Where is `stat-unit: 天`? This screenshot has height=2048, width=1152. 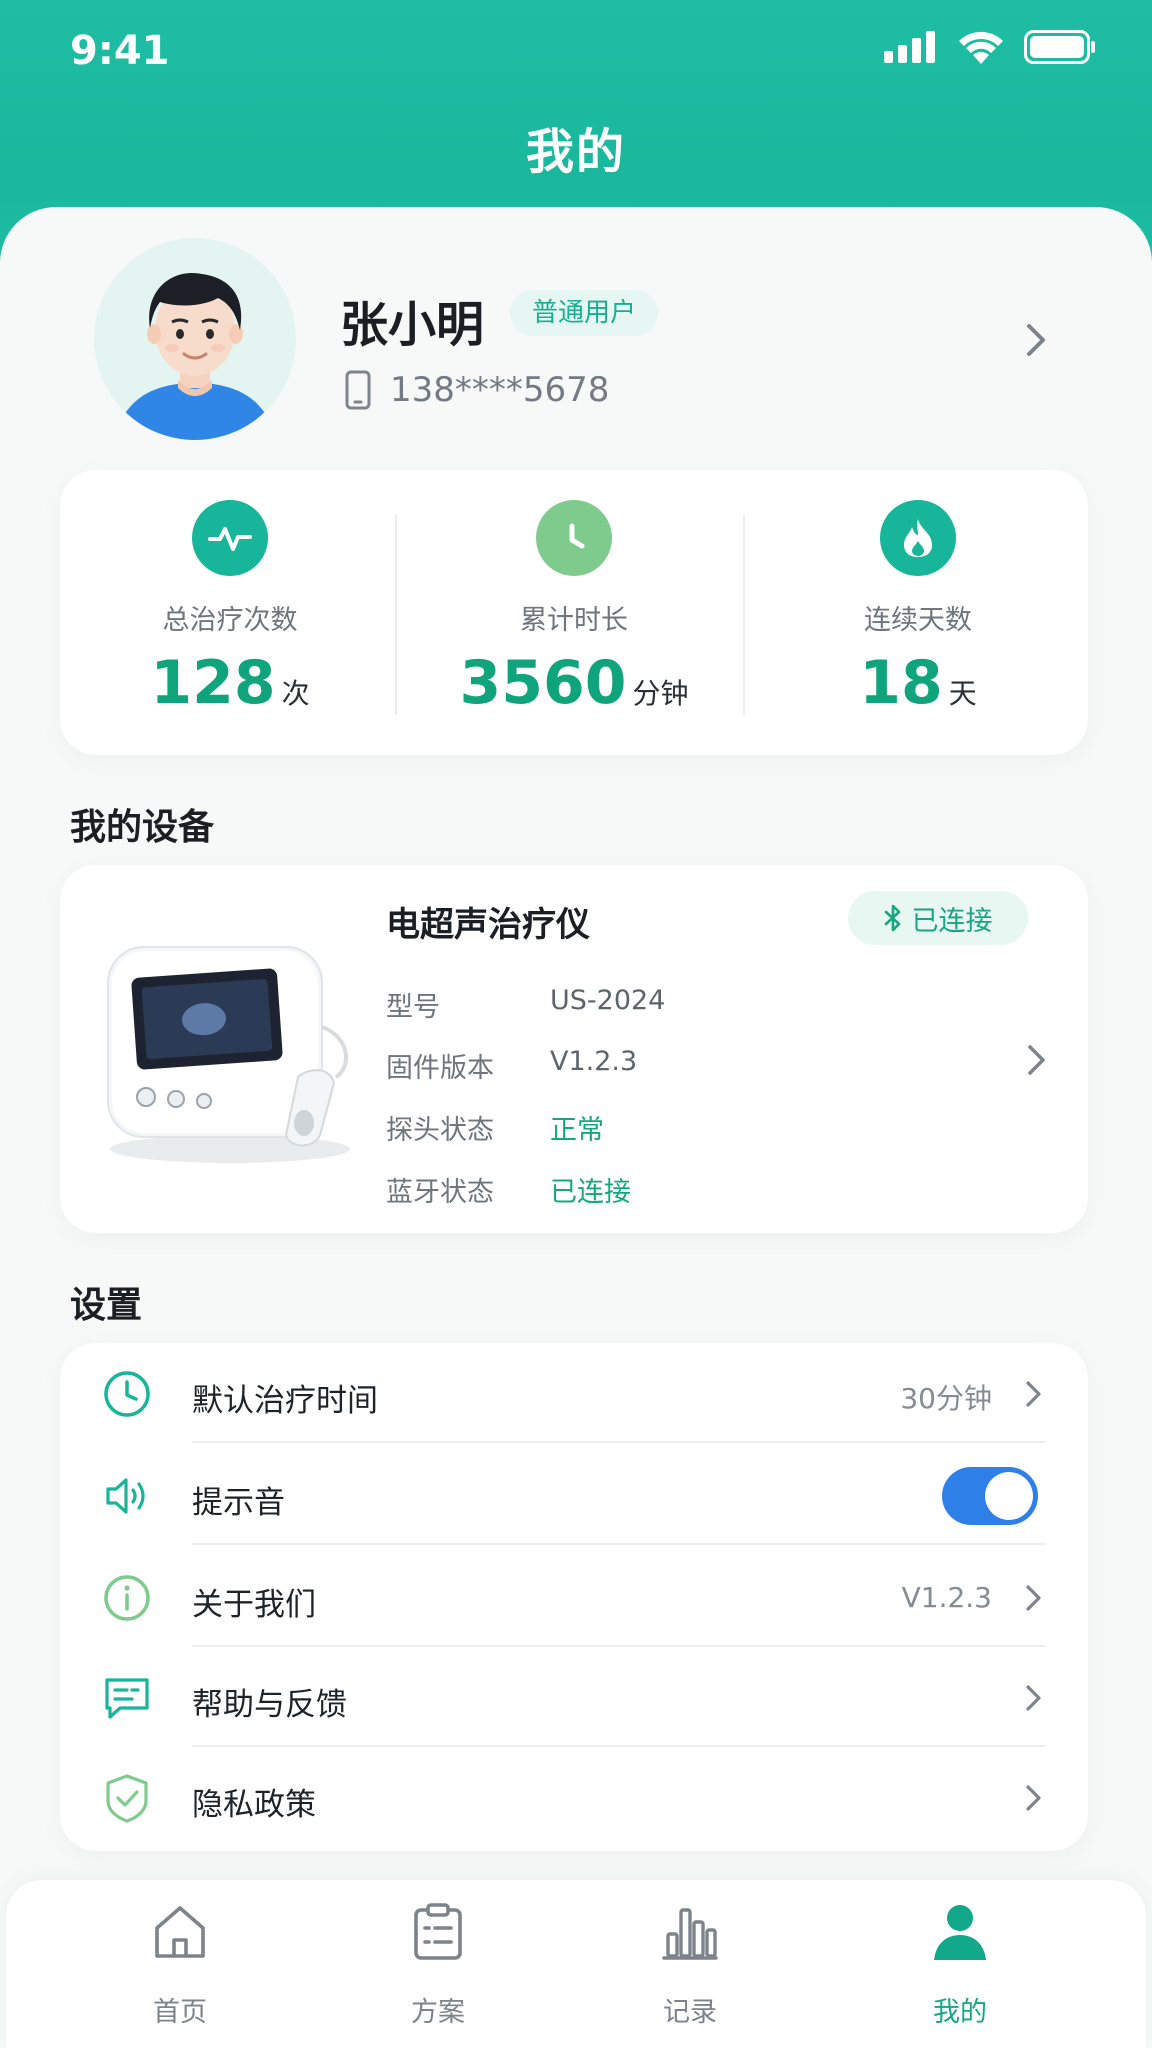 stat-unit: 天 is located at coordinates (962, 693).